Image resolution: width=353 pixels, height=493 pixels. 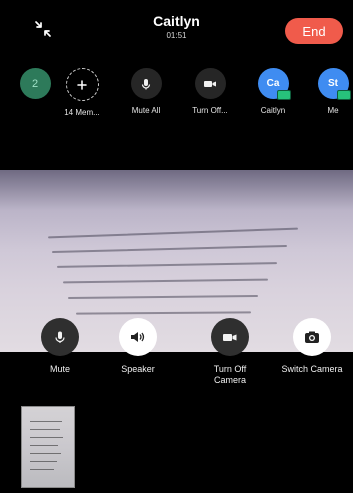 What do you see at coordinates (138, 337) in the screenshot?
I see `speaker-icon` at bounding box center [138, 337].